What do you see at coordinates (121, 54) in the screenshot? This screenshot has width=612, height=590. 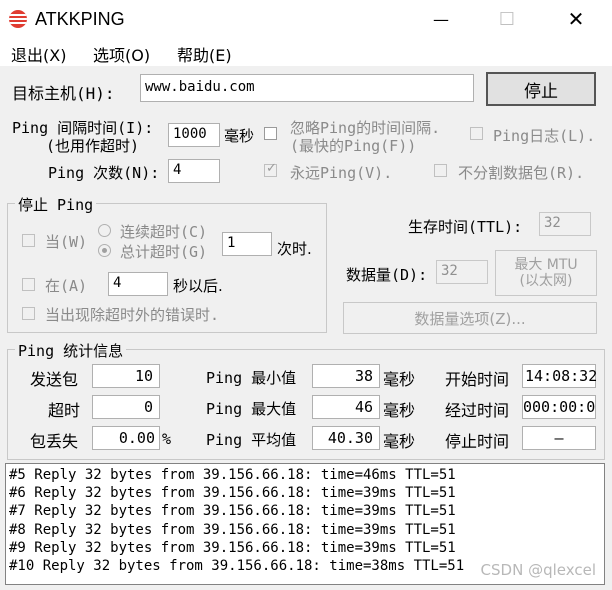 I see `menu-options: 选项(O)` at bounding box center [121, 54].